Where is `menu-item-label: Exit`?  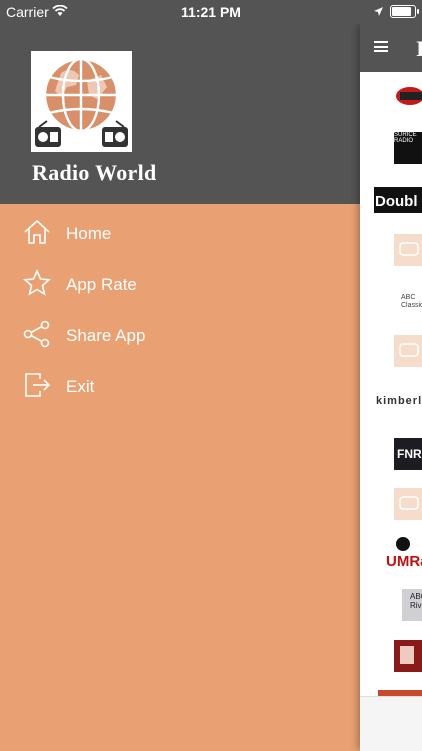
menu-item-label: Exit is located at coordinates (80, 386).